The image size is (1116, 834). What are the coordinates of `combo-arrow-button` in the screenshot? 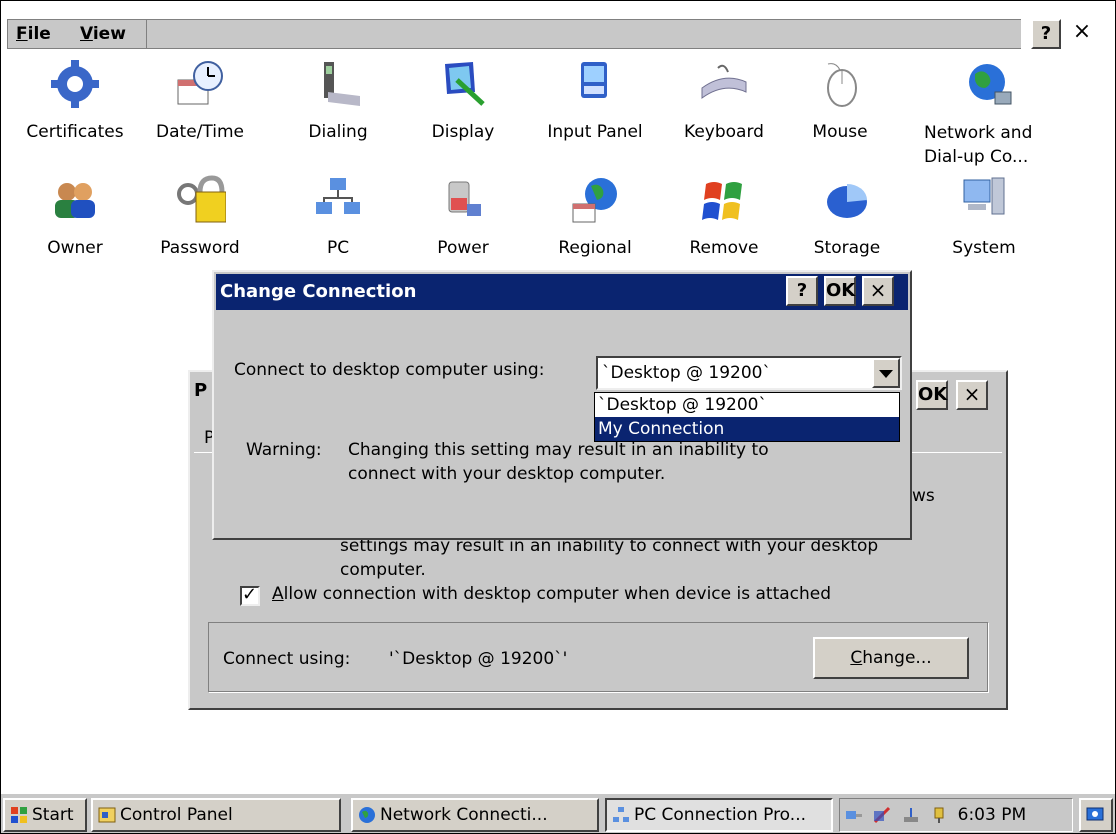 It's located at (886, 373).